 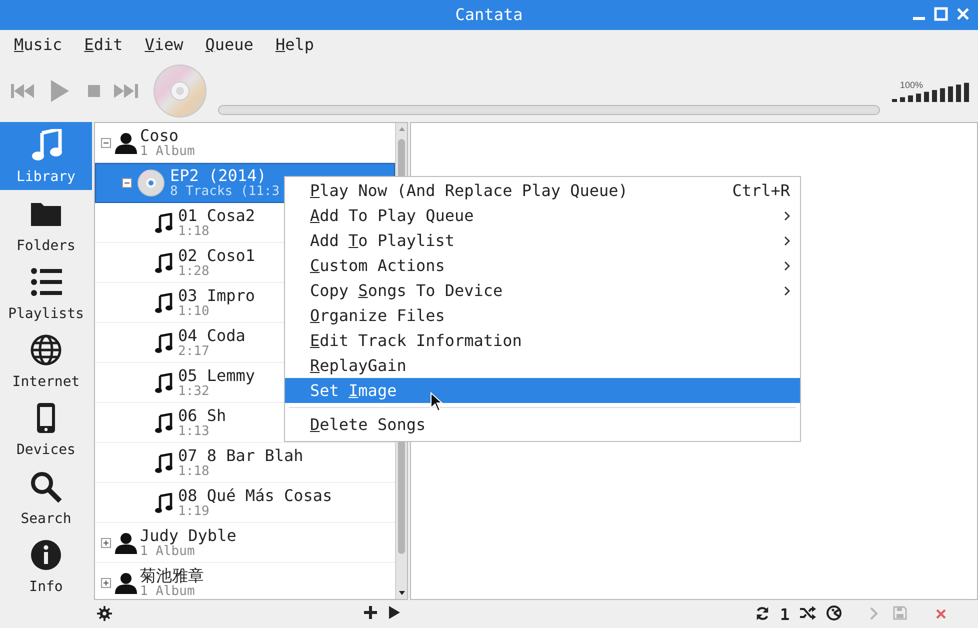 I want to click on search-icon, so click(x=46, y=486).